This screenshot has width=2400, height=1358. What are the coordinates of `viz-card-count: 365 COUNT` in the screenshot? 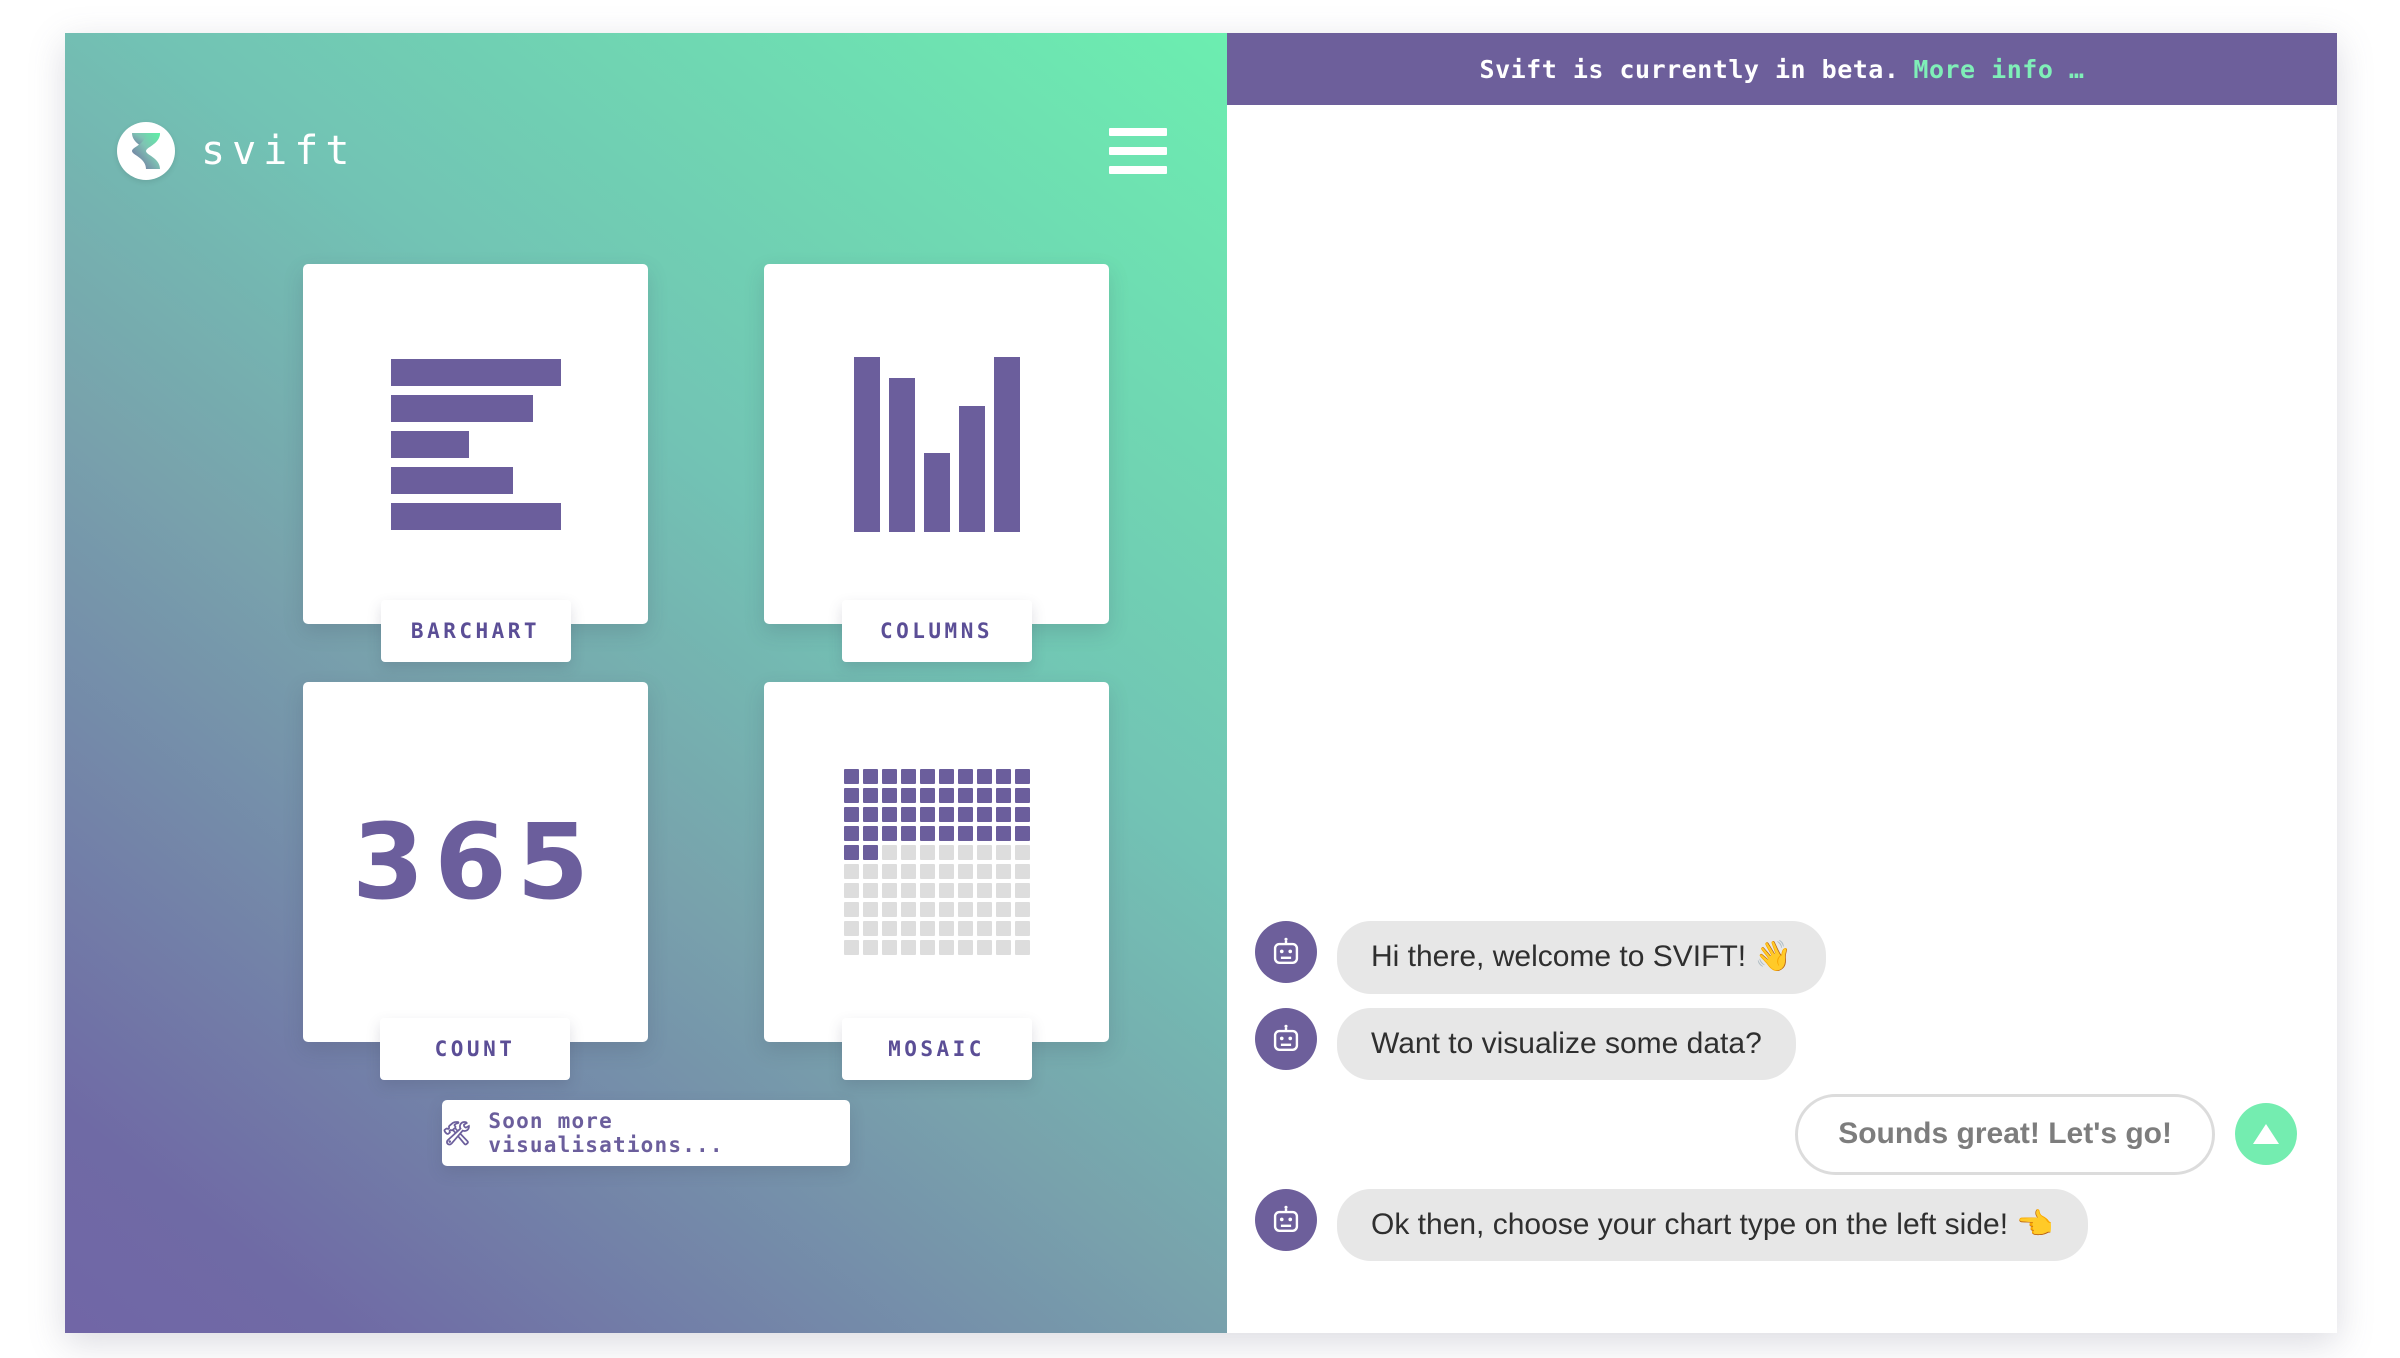 It's located at (475, 881).